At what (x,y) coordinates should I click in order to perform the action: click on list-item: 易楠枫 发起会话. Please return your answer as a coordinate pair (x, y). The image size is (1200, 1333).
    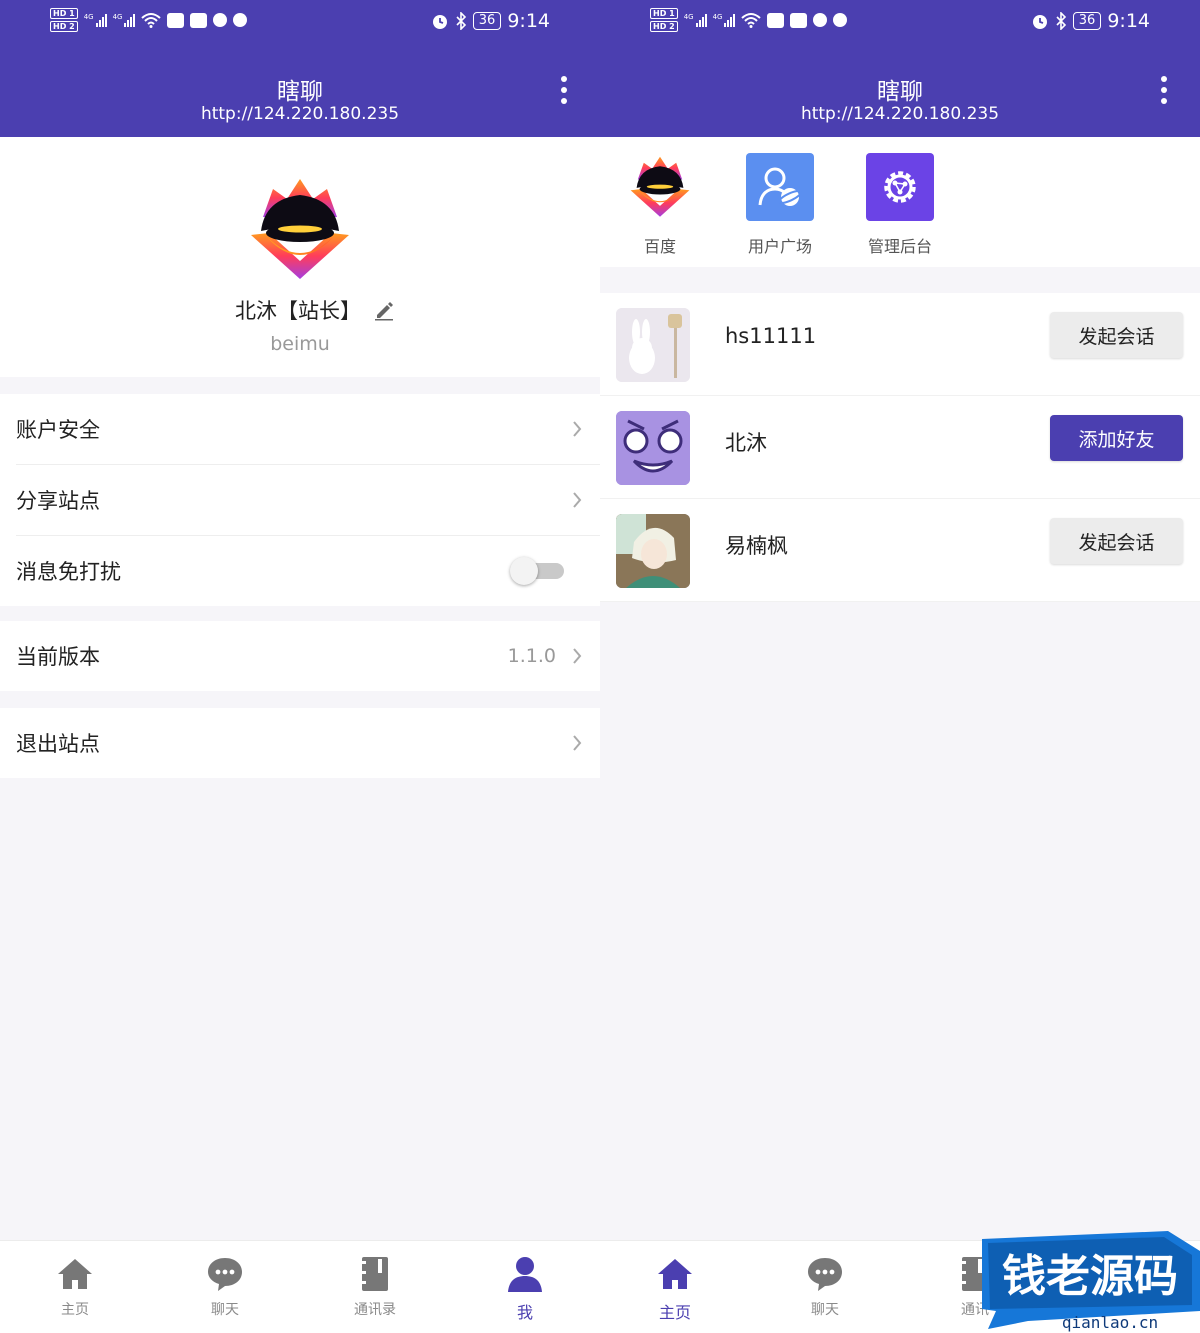
    Looking at the image, I should click on (900, 550).